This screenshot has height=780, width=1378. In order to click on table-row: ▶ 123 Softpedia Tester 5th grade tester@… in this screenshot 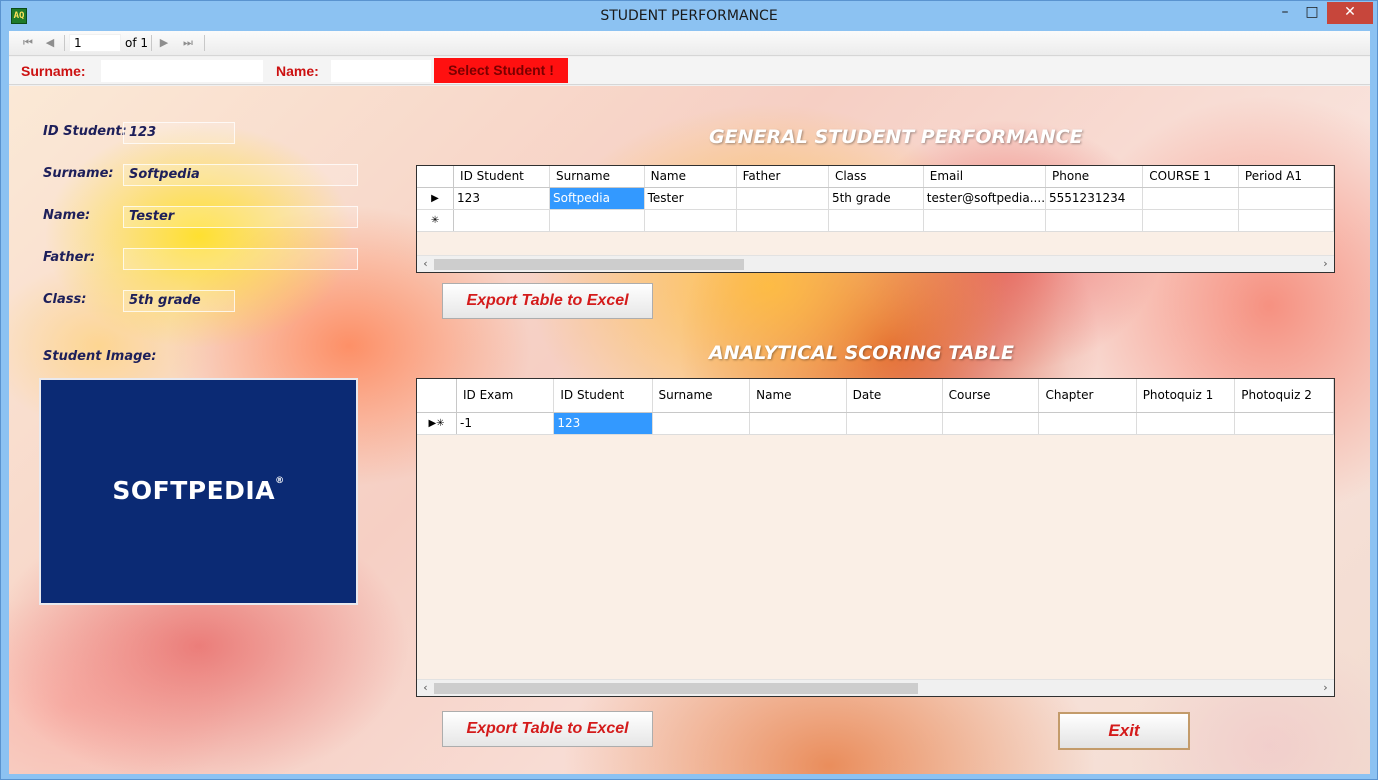, I will do `click(875, 198)`.